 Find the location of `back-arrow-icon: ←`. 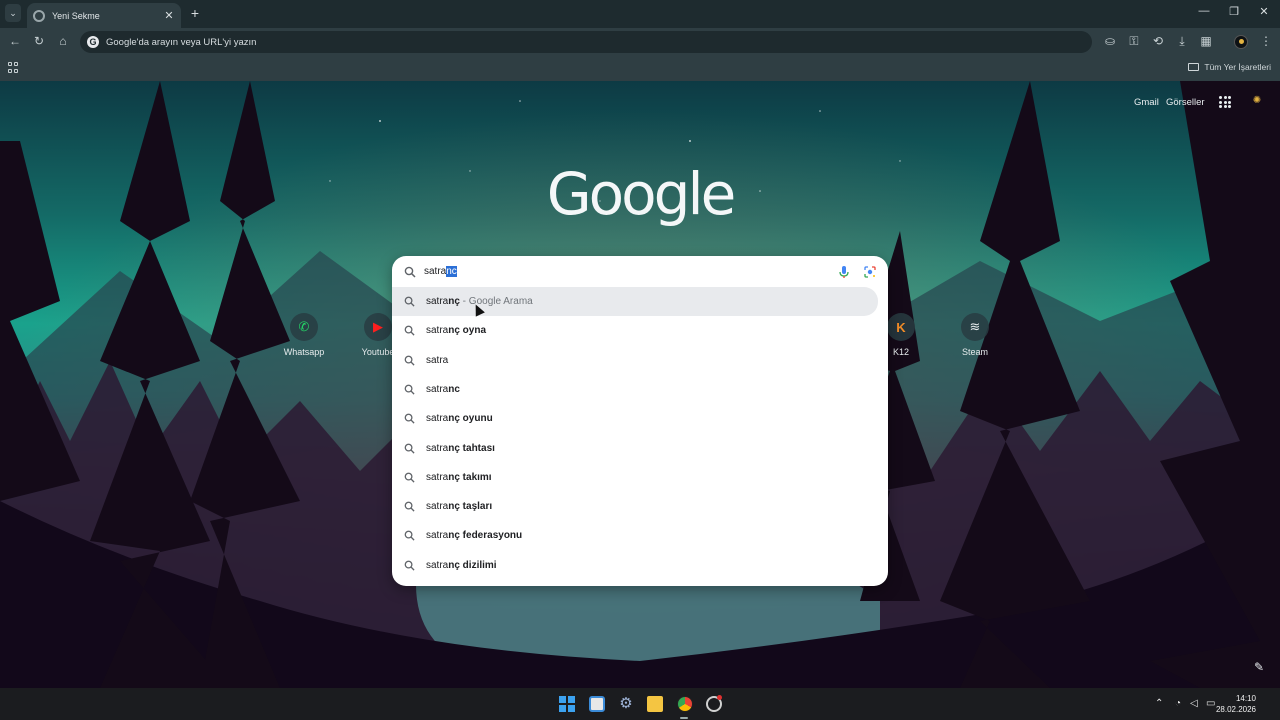

back-arrow-icon: ← is located at coordinates (15, 41).